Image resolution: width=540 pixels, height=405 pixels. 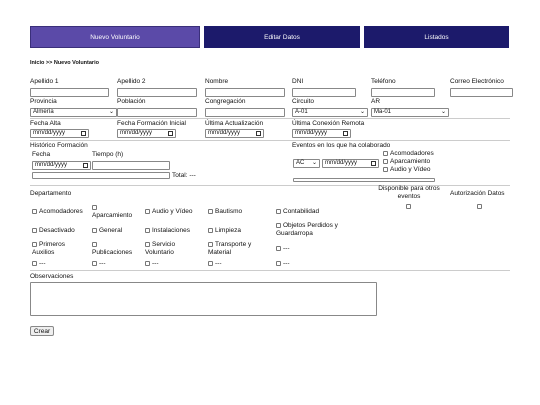 I want to click on departamento-item: Servicio Voluntario, so click(x=173, y=249).